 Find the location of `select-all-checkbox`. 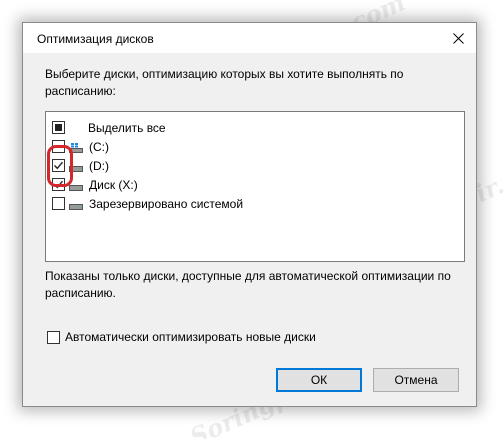

select-all-checkbox is located at coordinates (58, 127).